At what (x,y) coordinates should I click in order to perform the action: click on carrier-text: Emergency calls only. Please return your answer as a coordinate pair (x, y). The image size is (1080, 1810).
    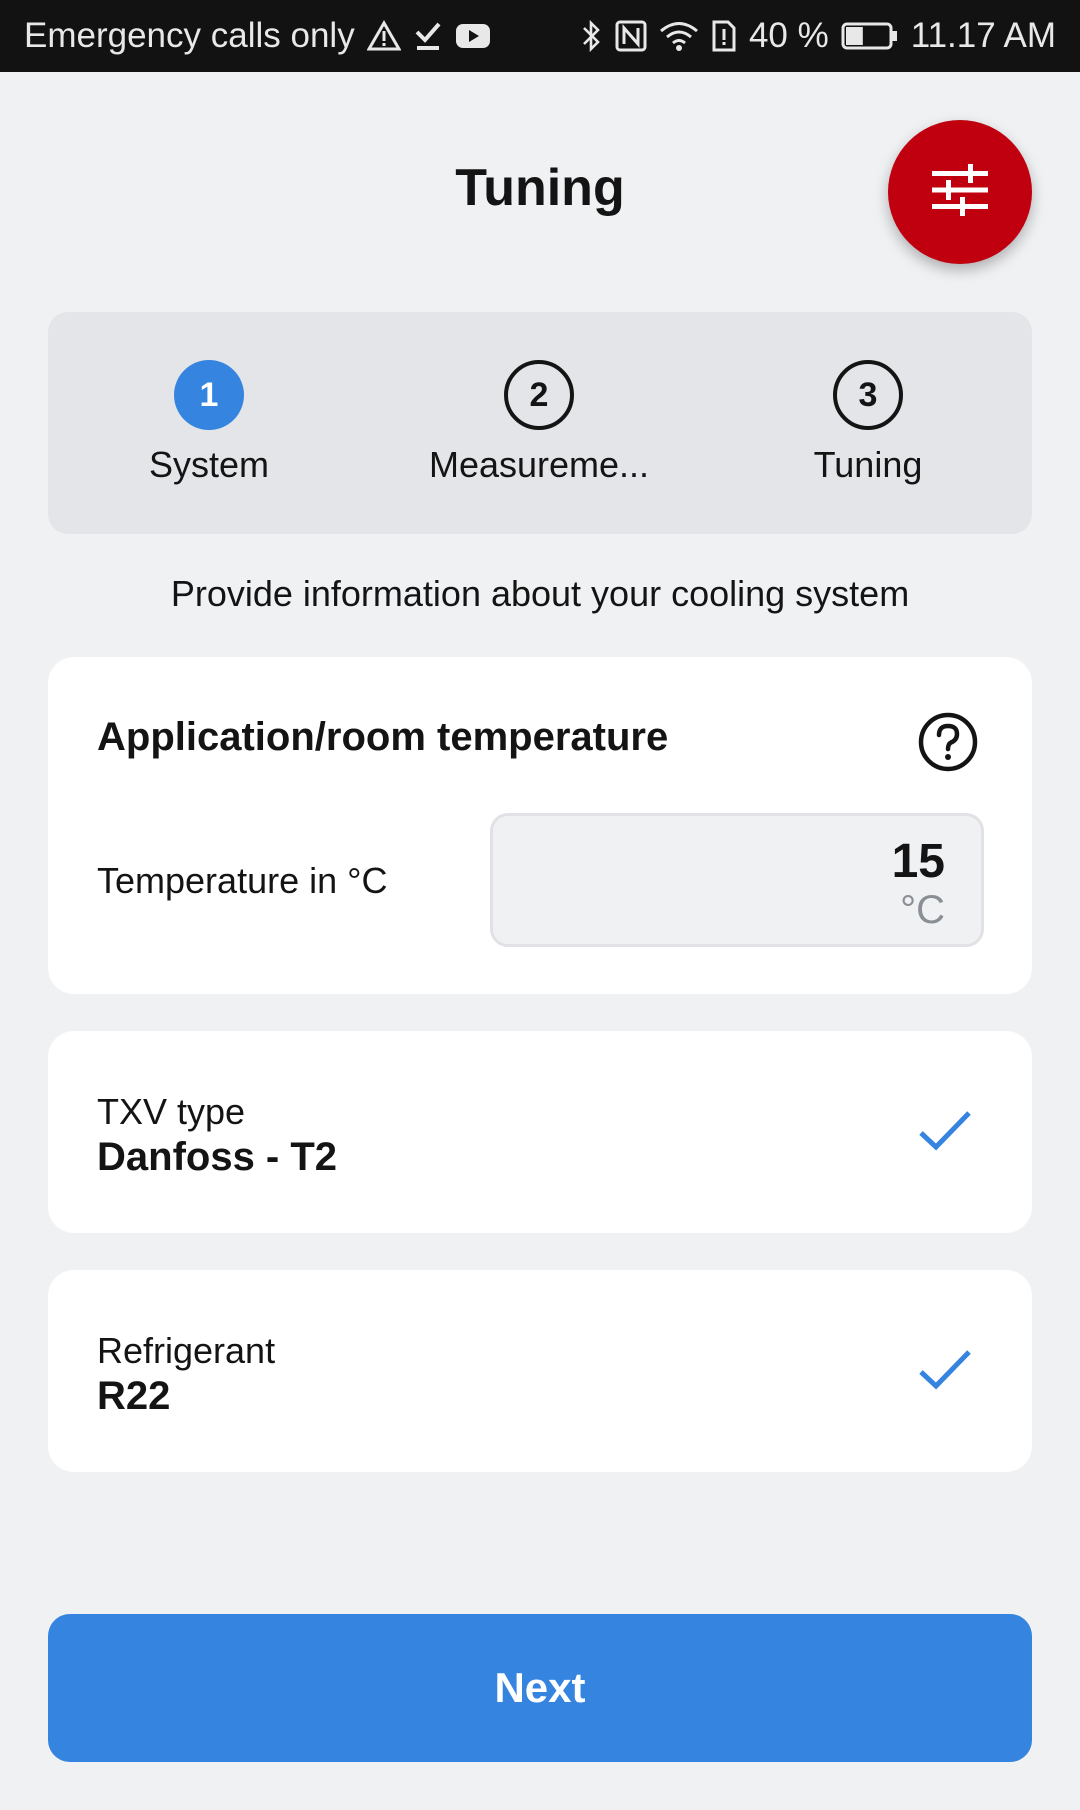
    Looking at the image, I should click on (189, 35).